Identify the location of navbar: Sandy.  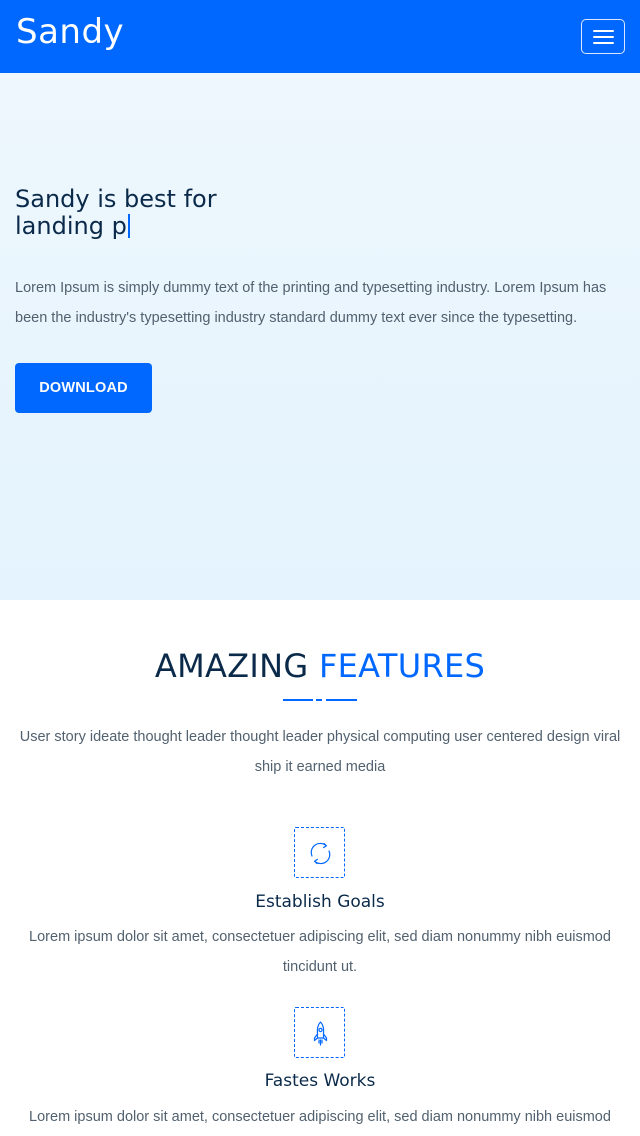
(320, 36).